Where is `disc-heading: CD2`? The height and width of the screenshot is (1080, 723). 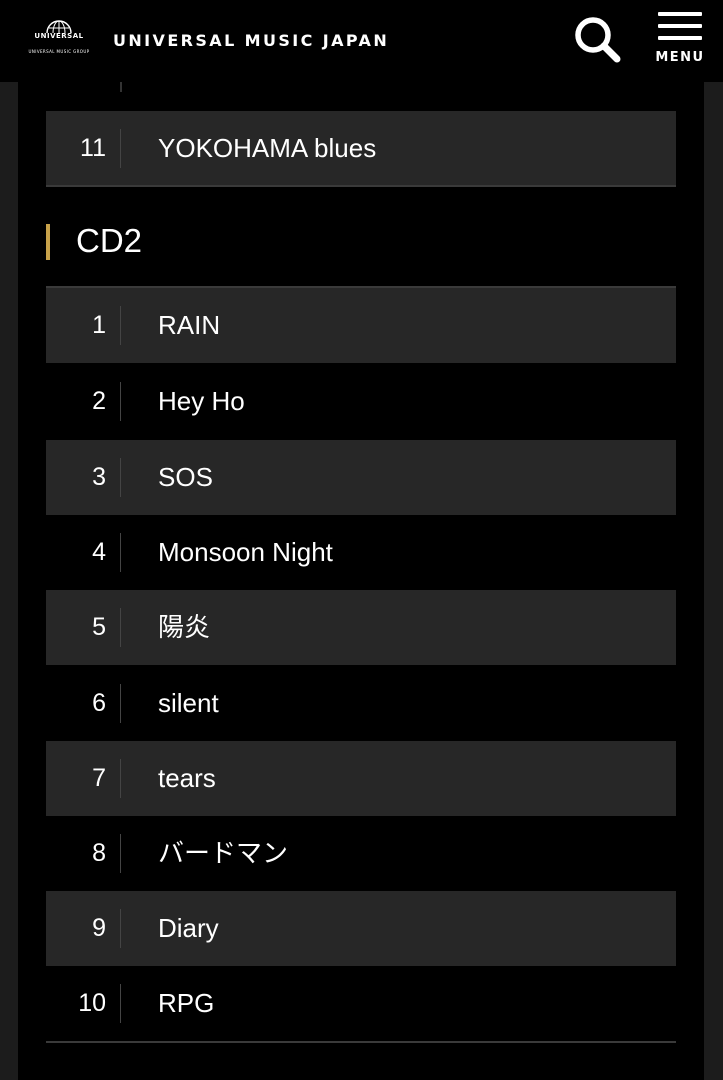 disc-heading: CD2 is located at coordinates (109, 240).